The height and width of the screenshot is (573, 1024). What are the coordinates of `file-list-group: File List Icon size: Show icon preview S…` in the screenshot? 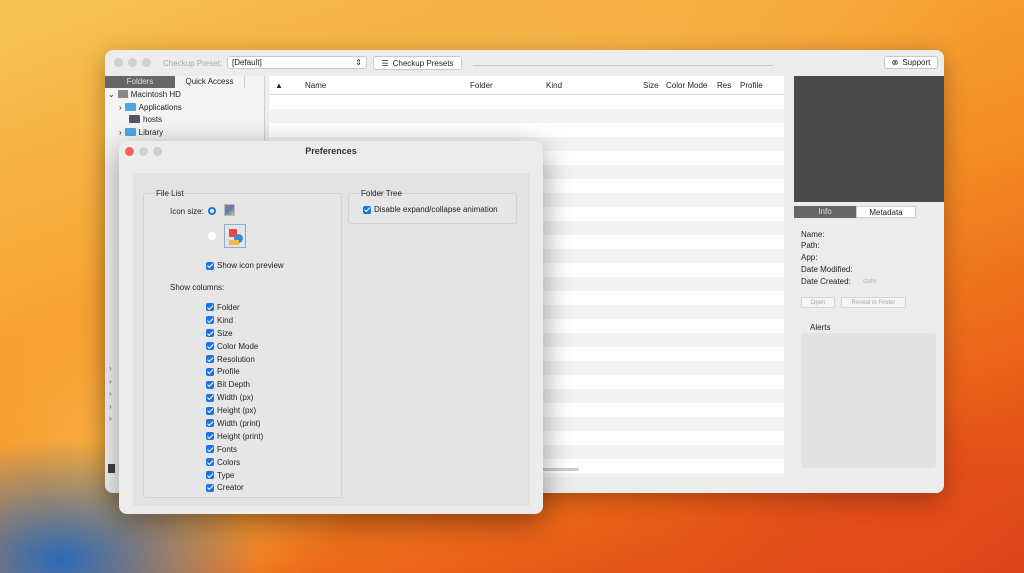 It's located at (242, 343).